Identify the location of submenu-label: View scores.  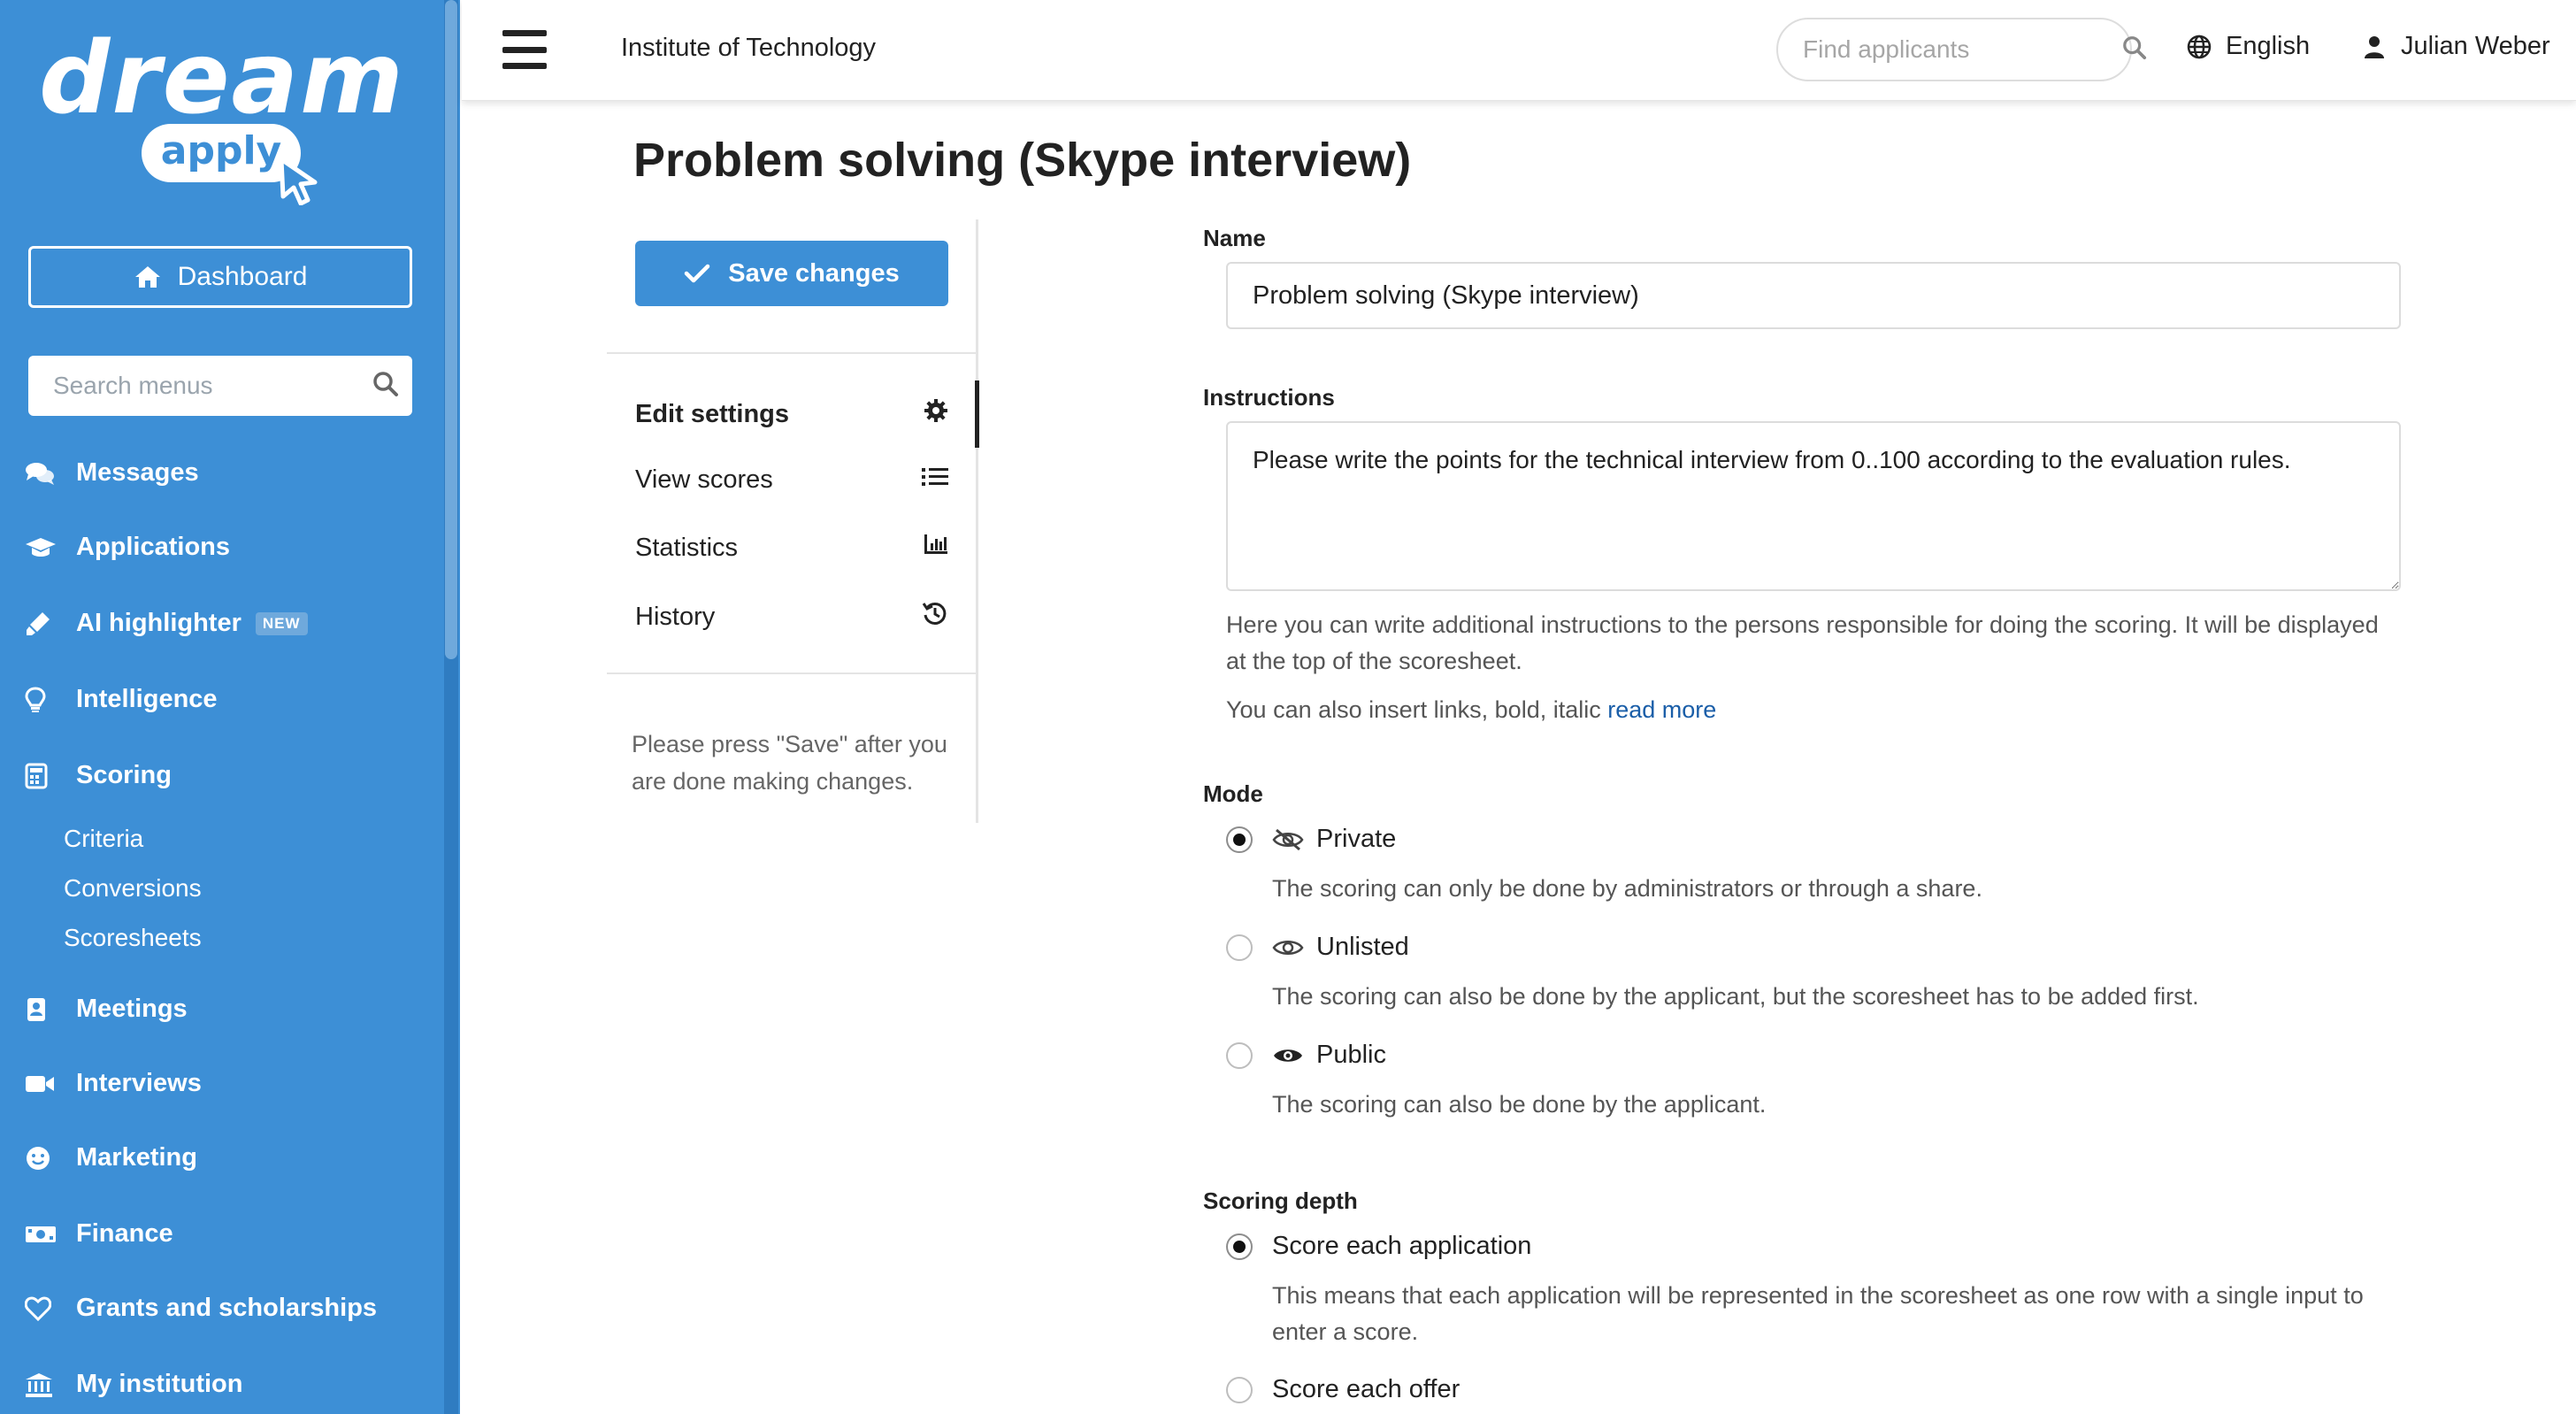
(704, 479).